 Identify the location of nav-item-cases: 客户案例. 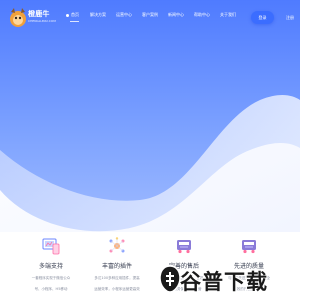
(150, 15).